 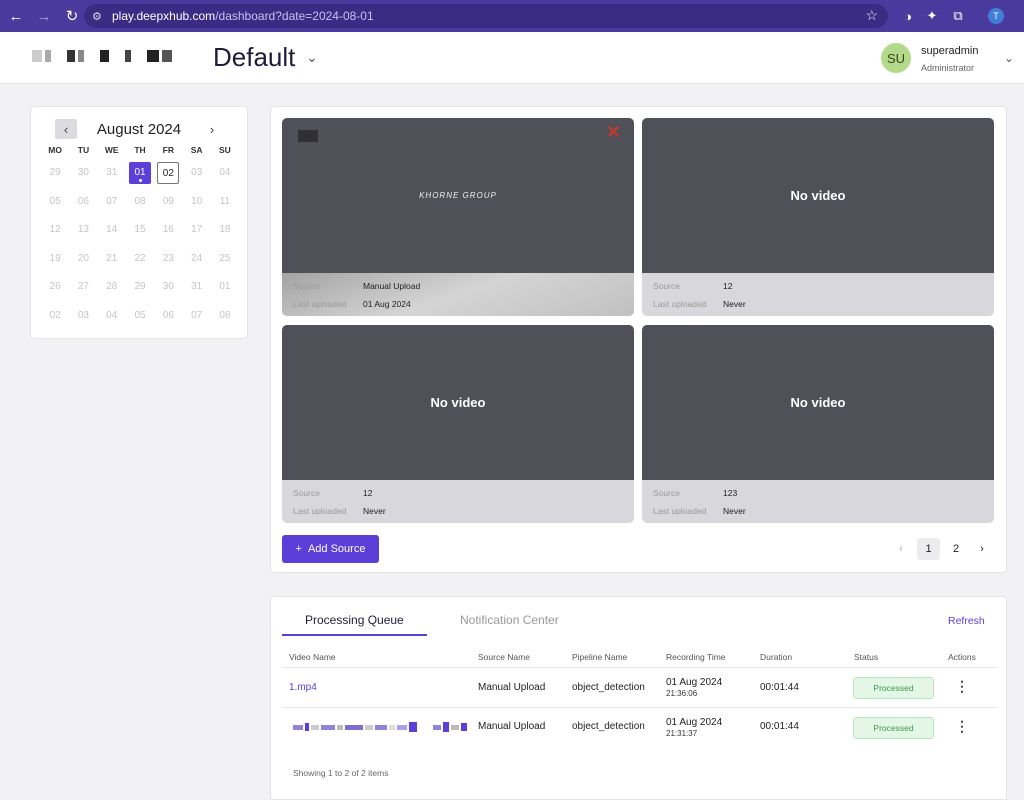 I want to click on user-menu-chevron-icon: ⌄, so click(x=1009, y=58).